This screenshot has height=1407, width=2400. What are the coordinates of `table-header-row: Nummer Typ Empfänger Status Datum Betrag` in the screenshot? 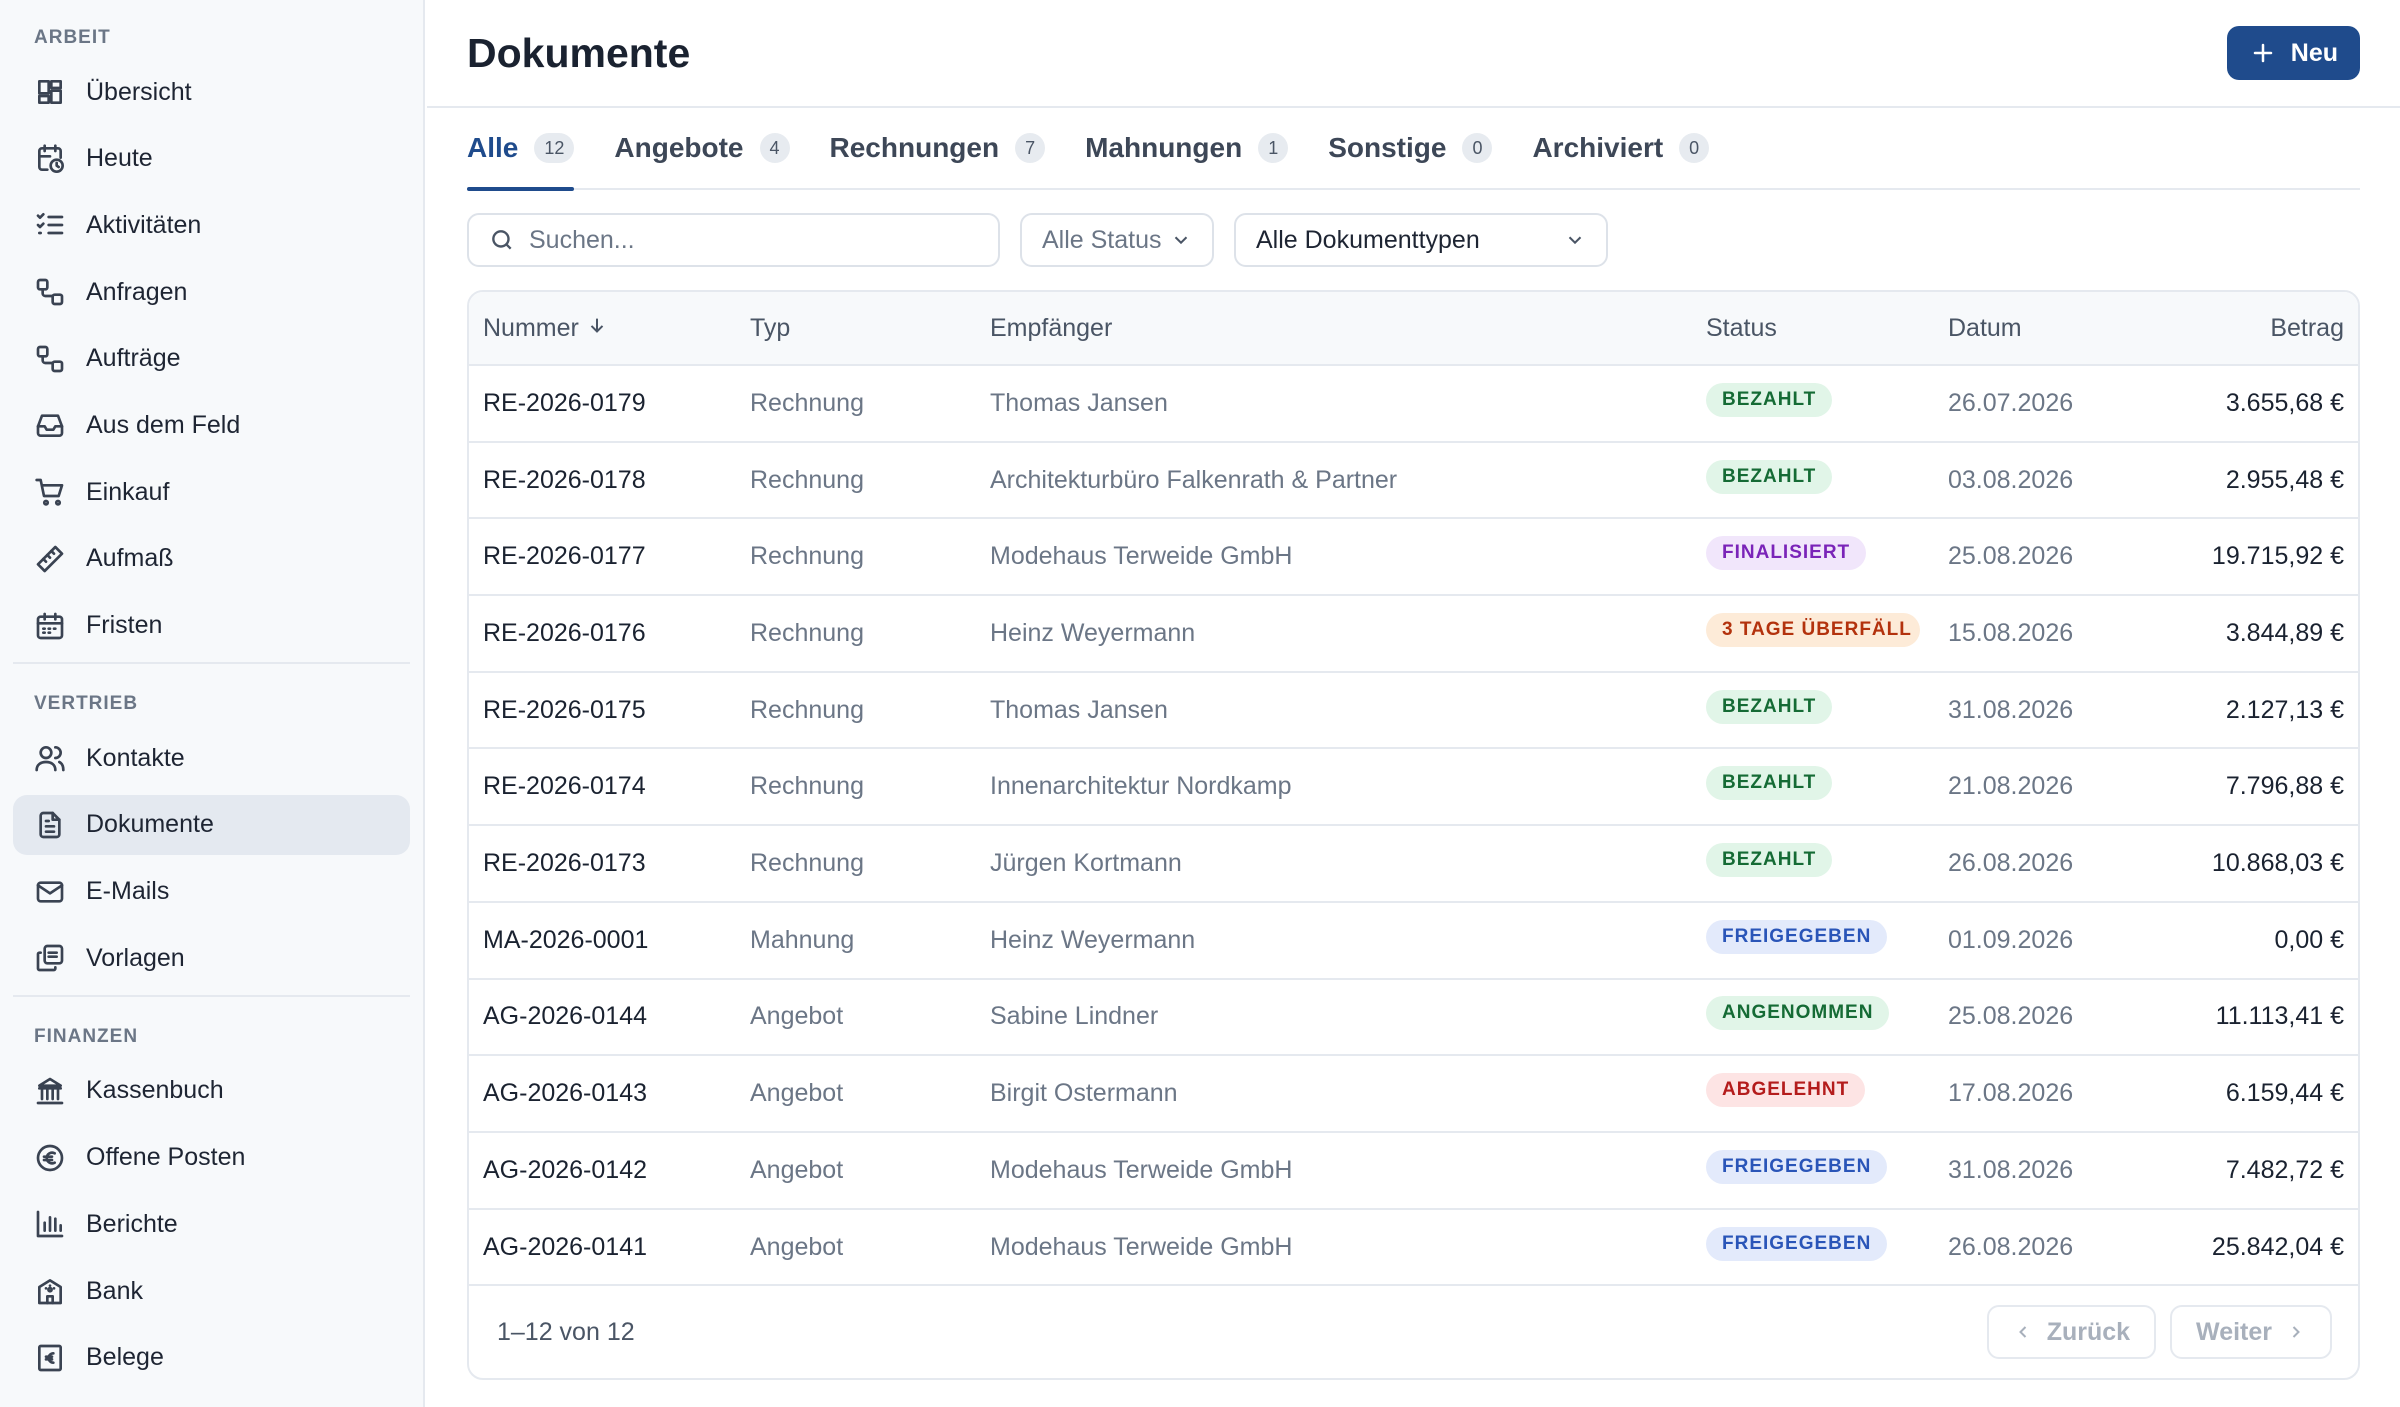 It's located at (1413, 328).